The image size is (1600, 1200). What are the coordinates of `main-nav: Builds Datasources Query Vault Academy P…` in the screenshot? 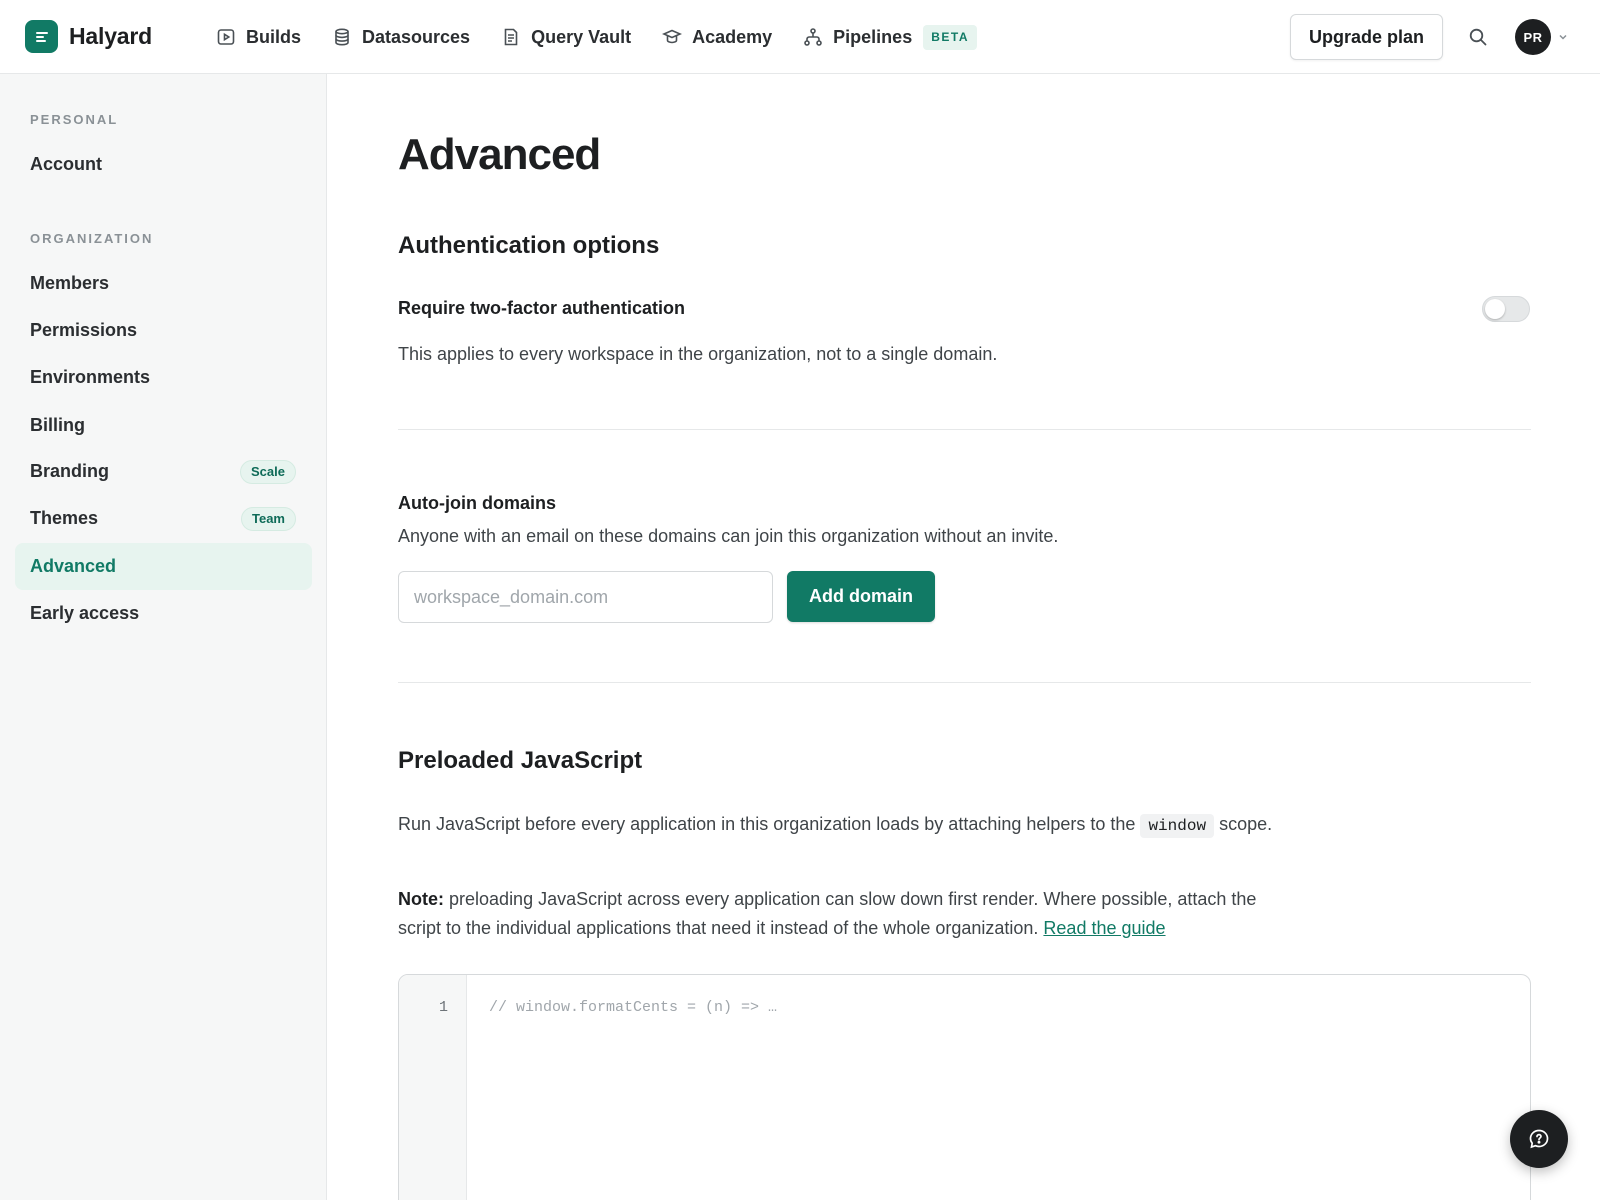 It's located at (612, 37).